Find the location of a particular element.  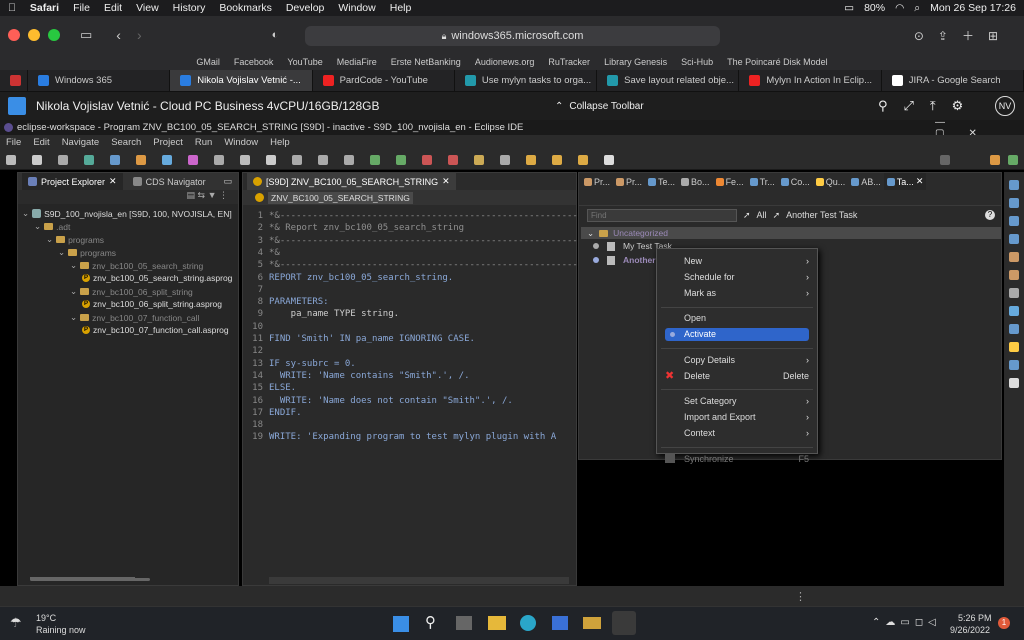

editor-hscrollbar is located at coordinates (419, 580).